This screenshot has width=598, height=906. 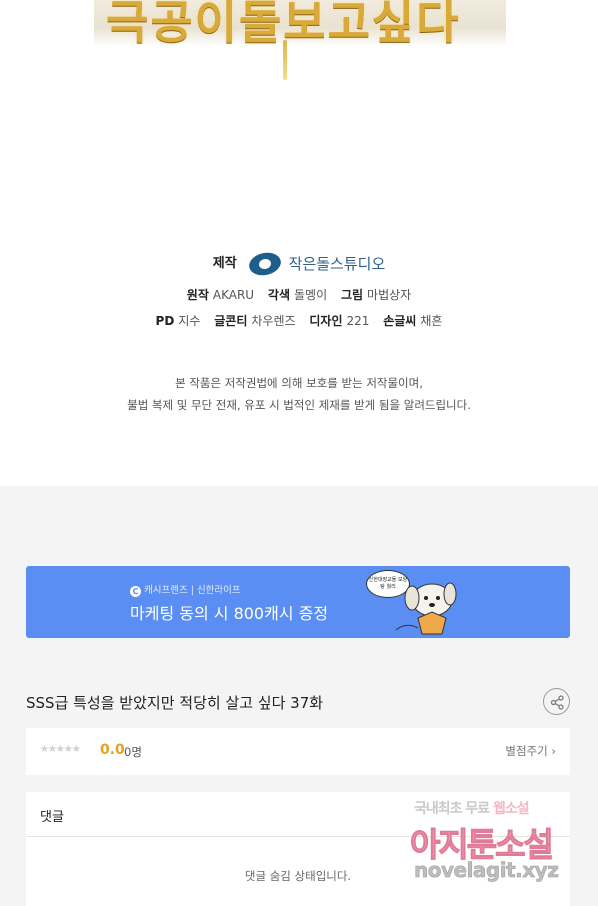 What do you see at coordinates (133, 752) in the screenshot?
I see `rating-count: 0명` at bounding box center [133, 752].